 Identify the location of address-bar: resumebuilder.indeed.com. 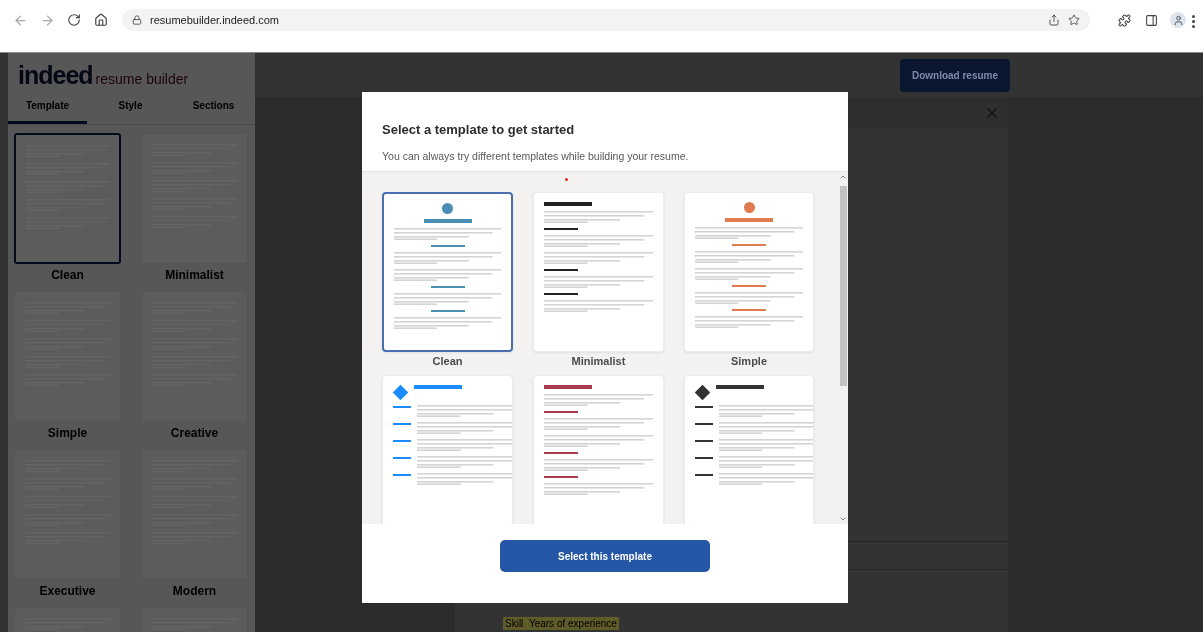
(606, 20).